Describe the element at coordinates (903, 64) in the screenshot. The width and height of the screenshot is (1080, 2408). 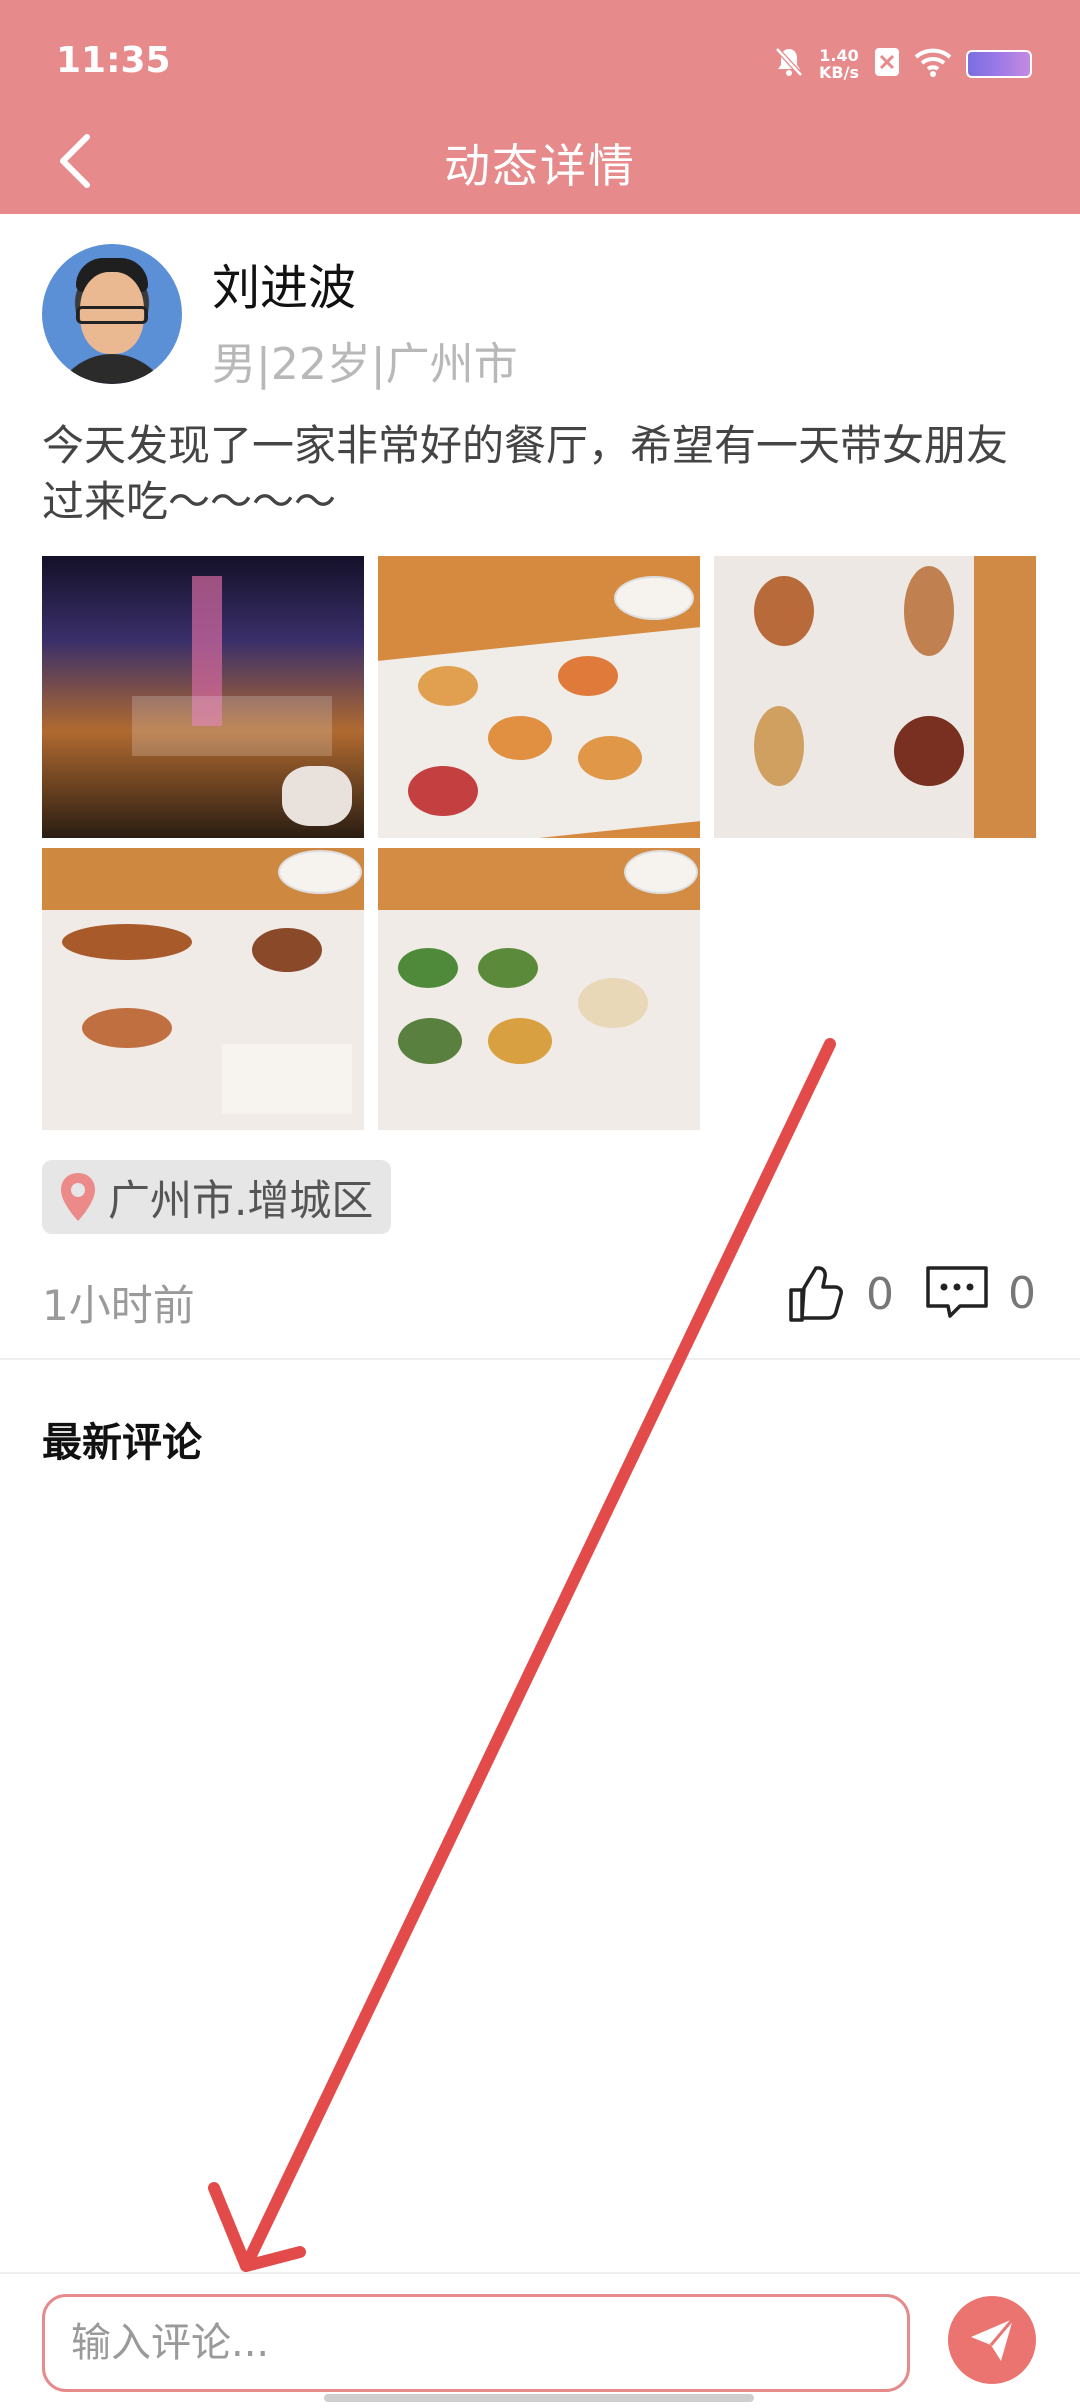
I see `status-icons: 1.40 KB/s` at that location.